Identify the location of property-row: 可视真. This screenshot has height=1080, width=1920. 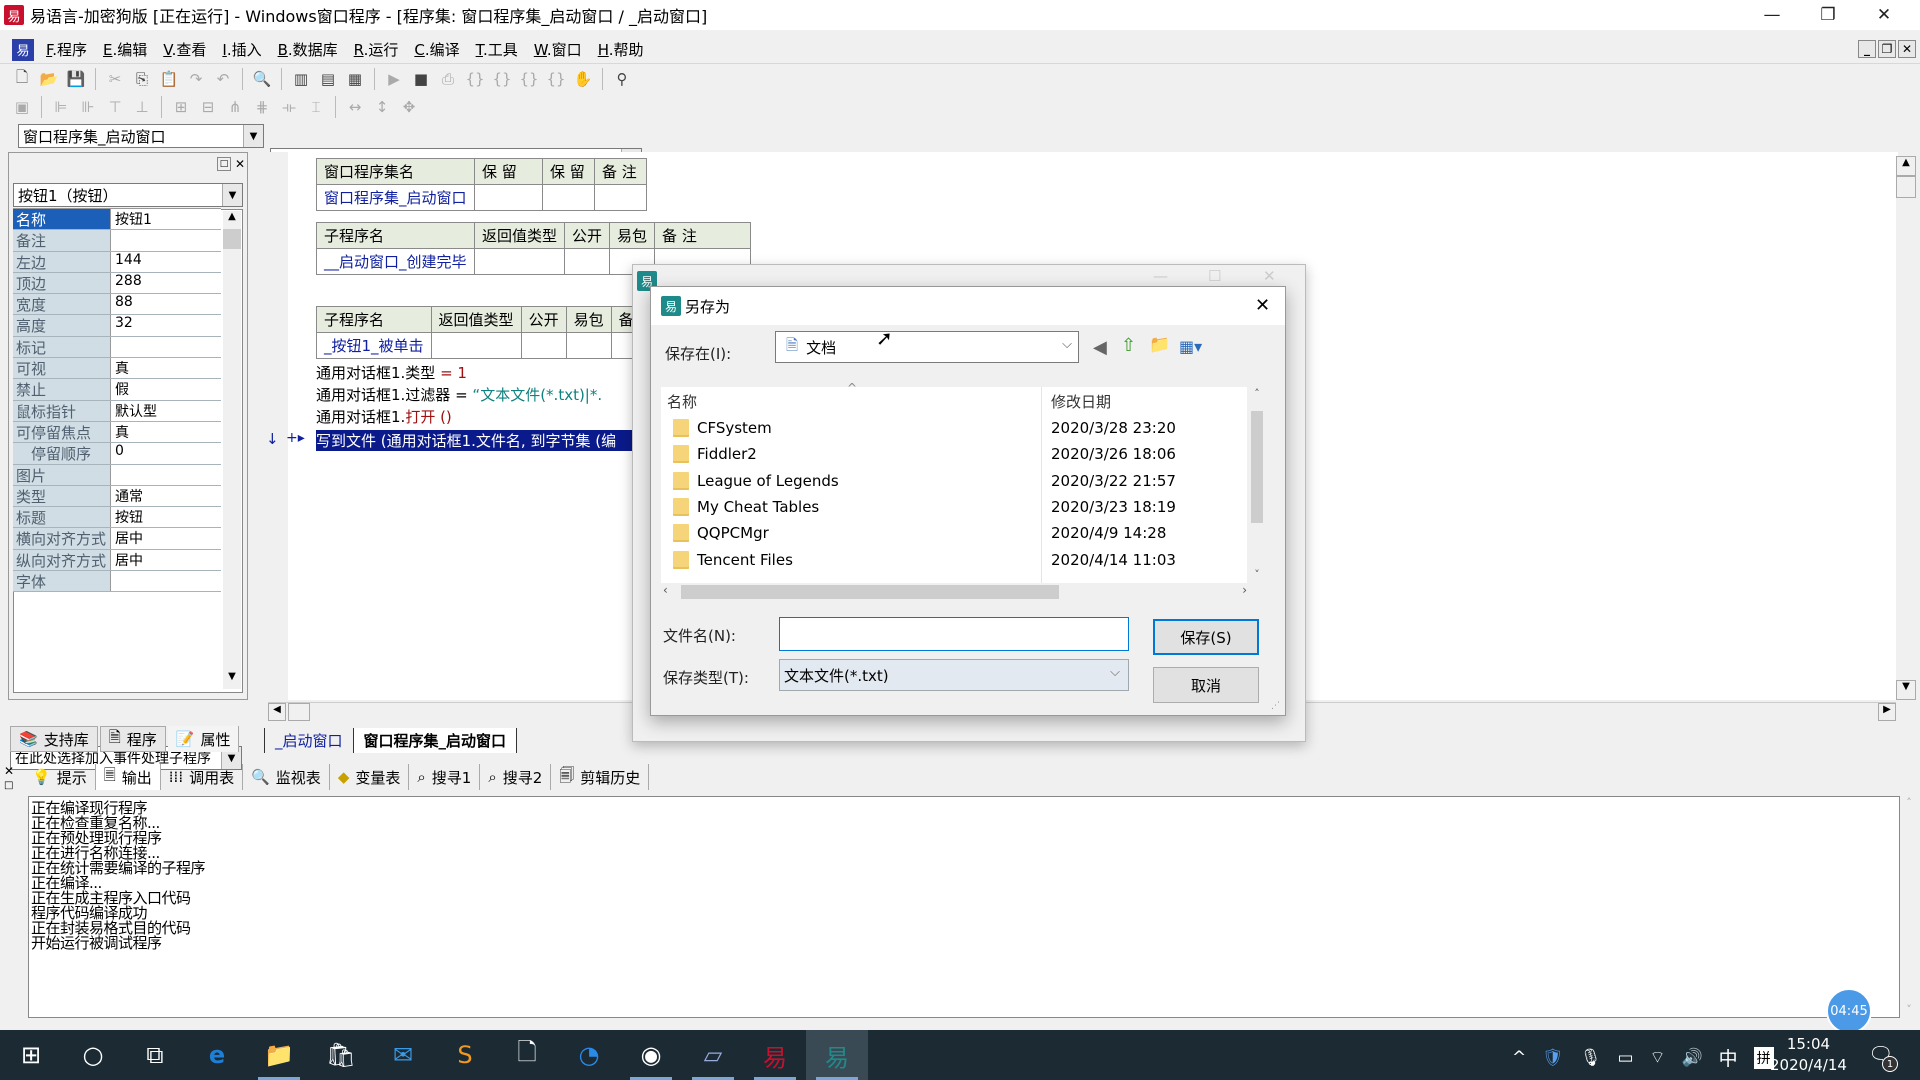
(117, 369).